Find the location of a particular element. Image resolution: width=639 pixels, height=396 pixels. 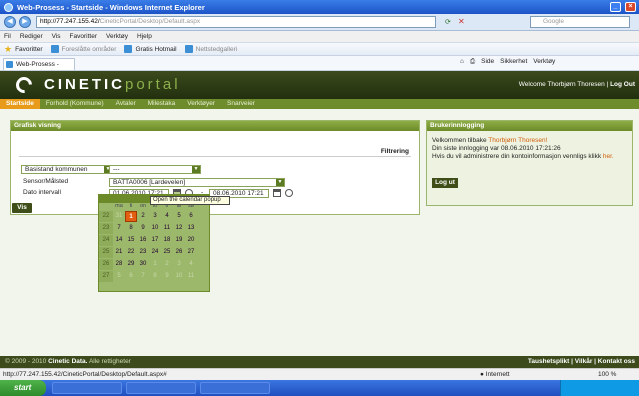

chevron-down-icon: ▼ is located at coordinates (196, 169).